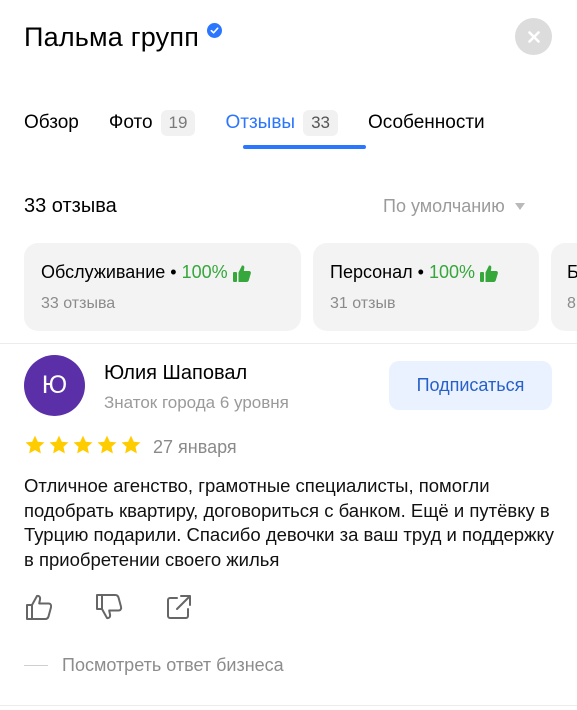 The height and width of the screenshot is (710, 577). I want to click on header: Пальма групп, so click(123, 37).